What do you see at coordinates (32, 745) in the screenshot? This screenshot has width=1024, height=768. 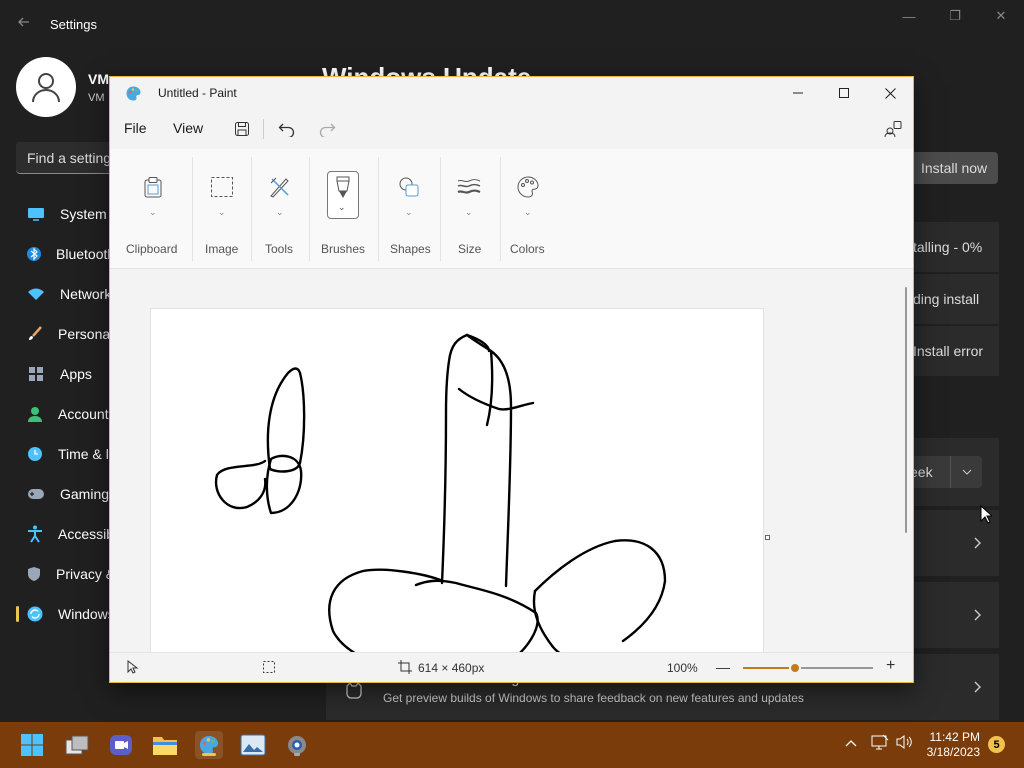 I see `start-button` at bounding box center [32, 745].